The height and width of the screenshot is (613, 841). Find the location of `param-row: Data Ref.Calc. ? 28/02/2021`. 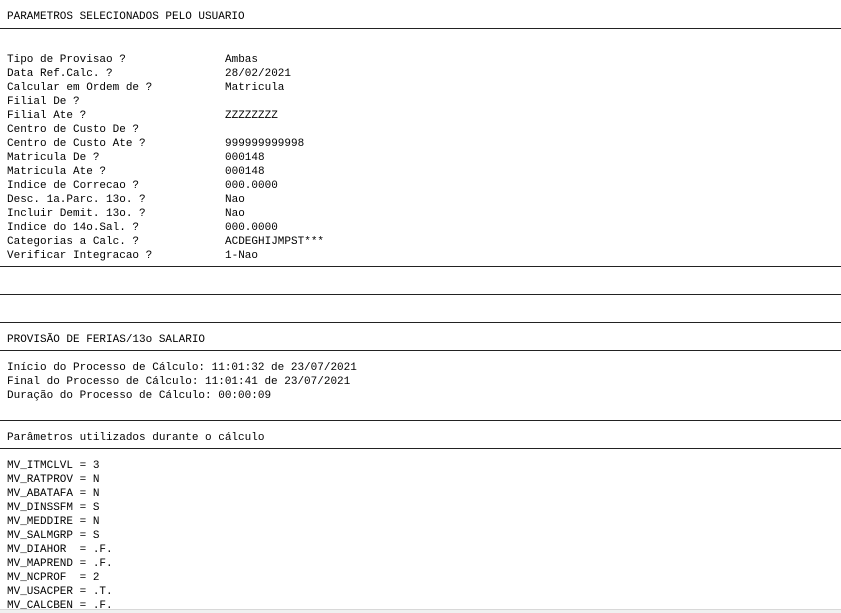

param-row: Data Ref.Calc. ? 28/02/2021 is located at coordinates (149, 74).